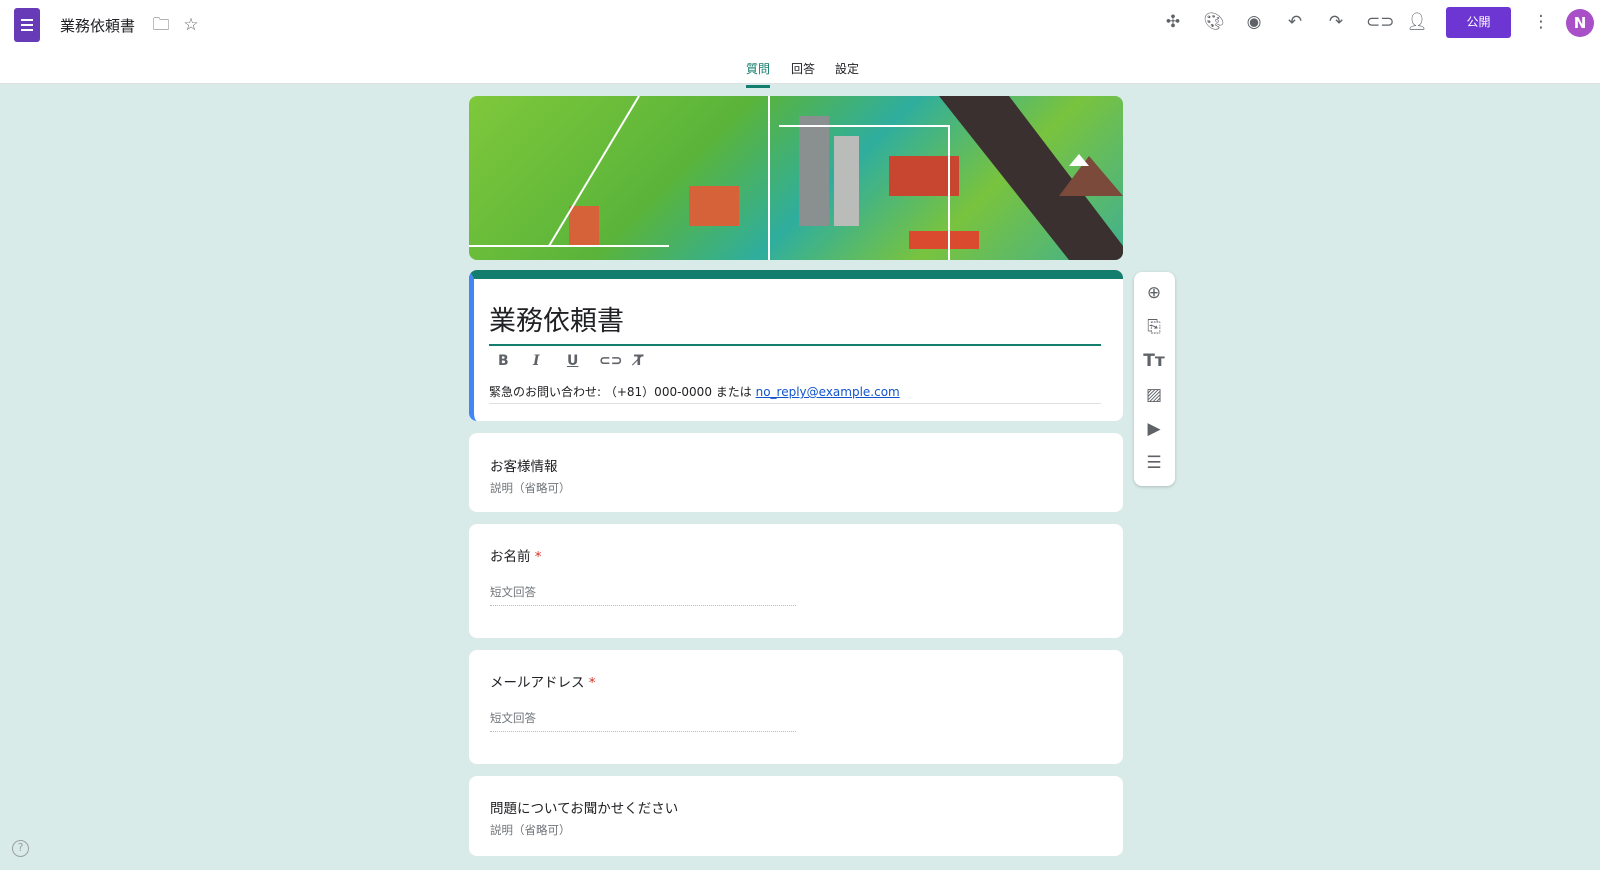 The image size is (1600, 870). What do you see at coordinates (803, 72) in the screenshot?
I see `tab-responses: 回答` at bounding box center [803, 72].